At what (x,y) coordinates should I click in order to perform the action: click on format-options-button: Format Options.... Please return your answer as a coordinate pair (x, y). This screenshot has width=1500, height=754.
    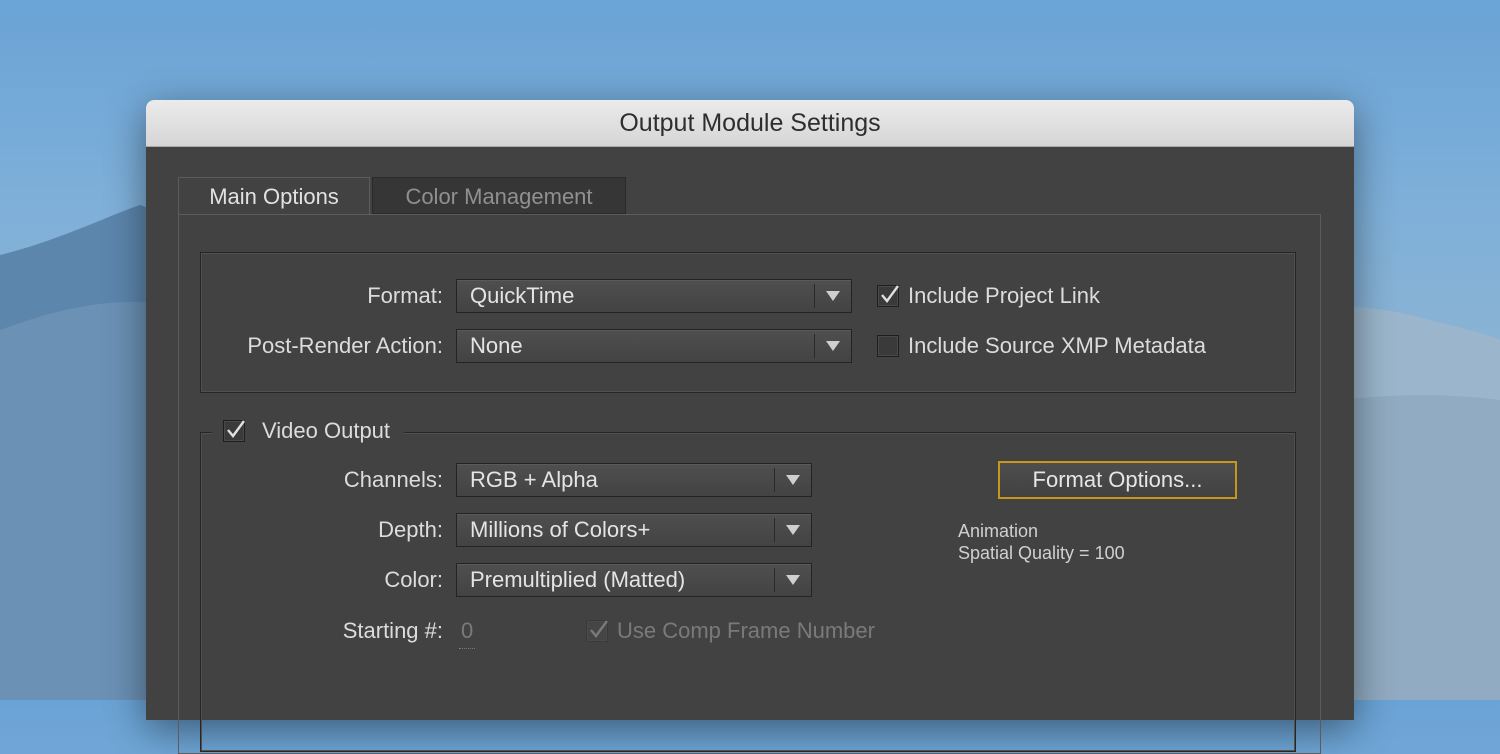
    Looking at the image, I should click on (1117, 480).